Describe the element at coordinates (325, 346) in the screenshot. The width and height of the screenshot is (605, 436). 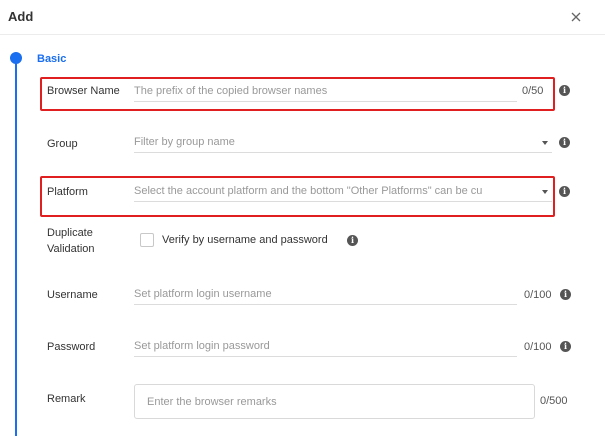
I see `password-input: Set platform login password` at that location.